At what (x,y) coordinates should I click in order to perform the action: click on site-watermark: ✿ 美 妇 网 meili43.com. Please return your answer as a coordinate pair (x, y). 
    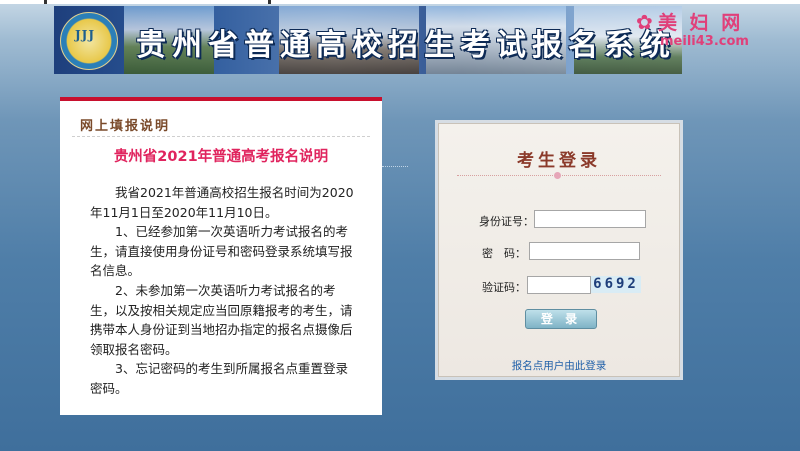
    Looking at the image, I should click on (716, 31).